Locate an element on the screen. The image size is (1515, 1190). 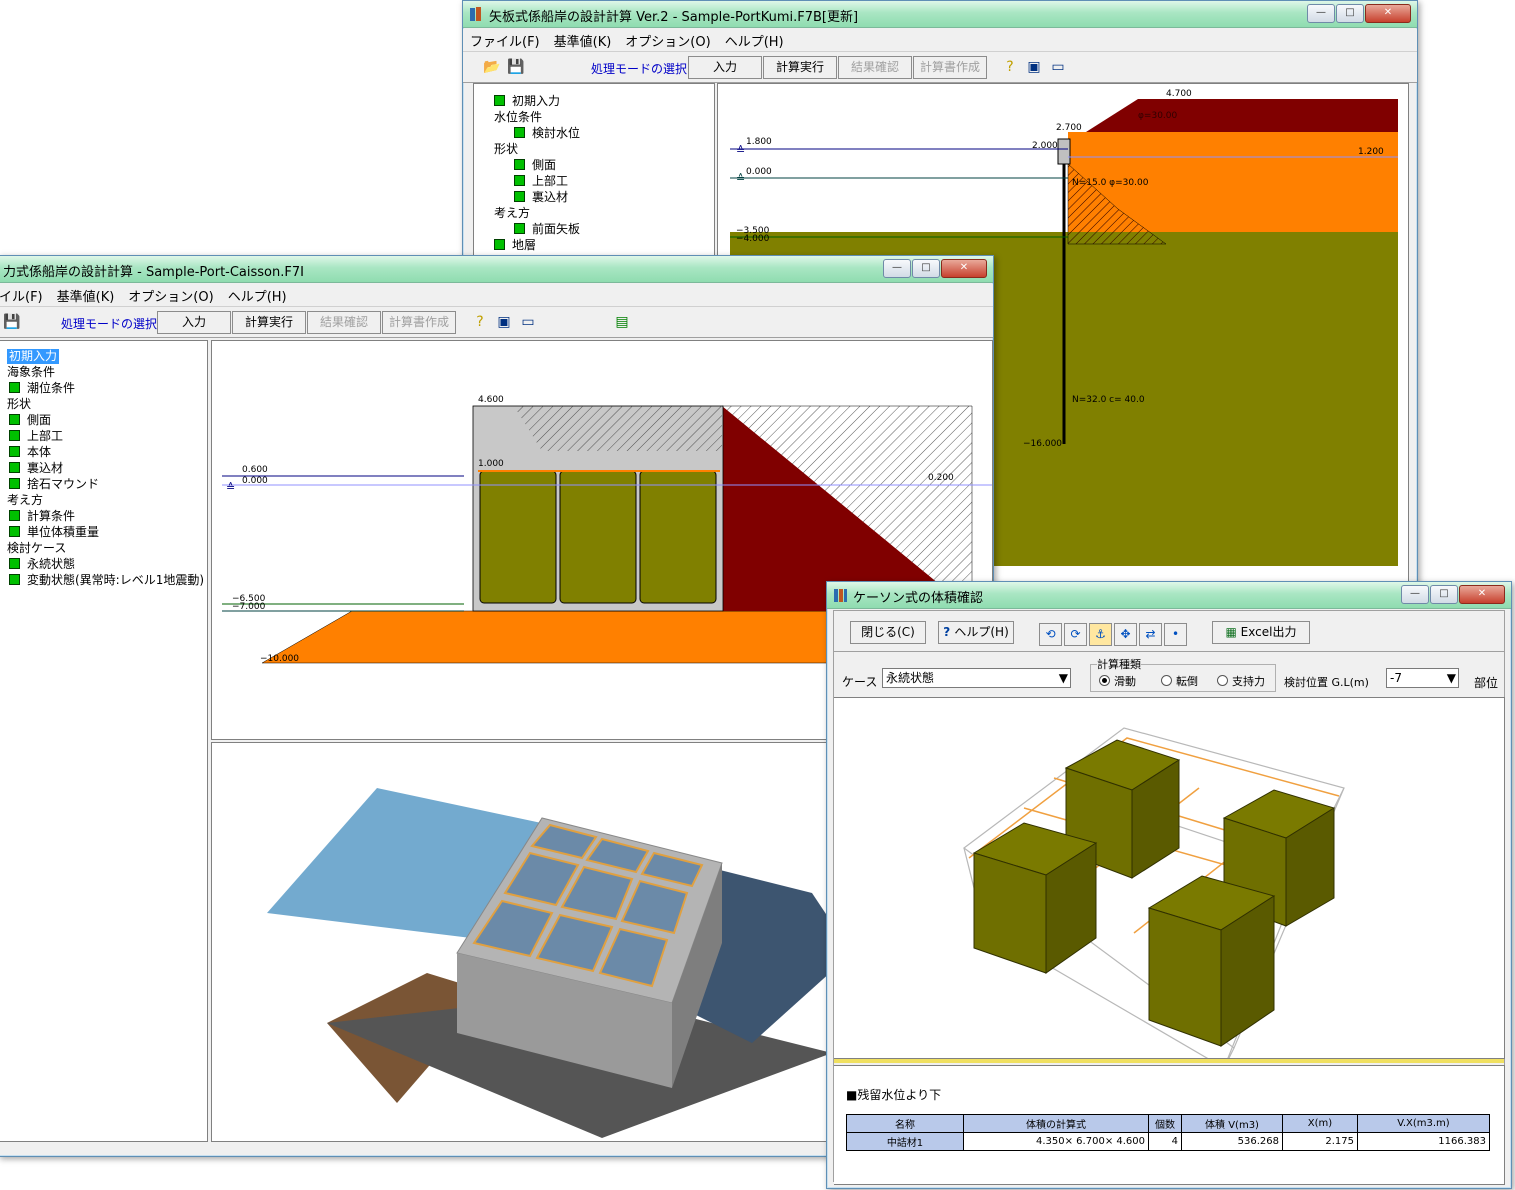
col-vx: V.X(m3.m) is located at coordinates (1423, 1123).